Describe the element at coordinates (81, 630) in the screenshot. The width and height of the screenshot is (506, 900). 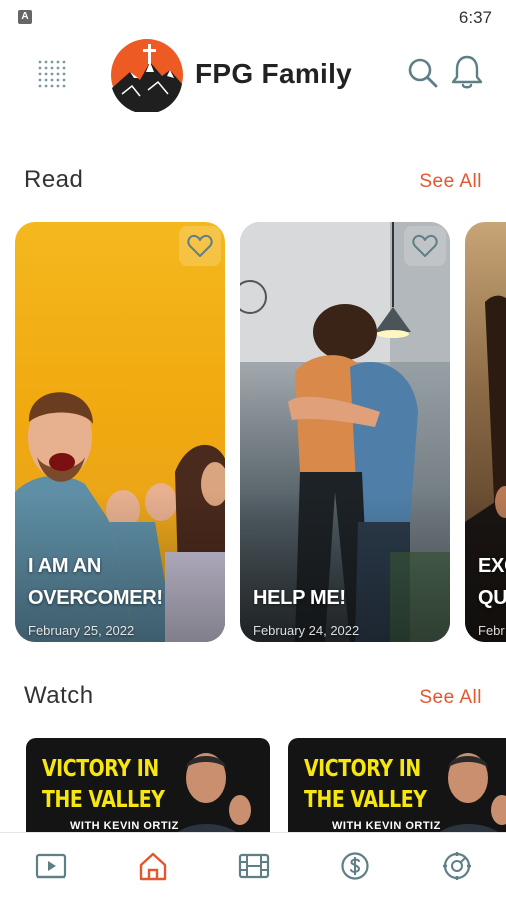
I see `card-date: February 25, 2022` at that location.